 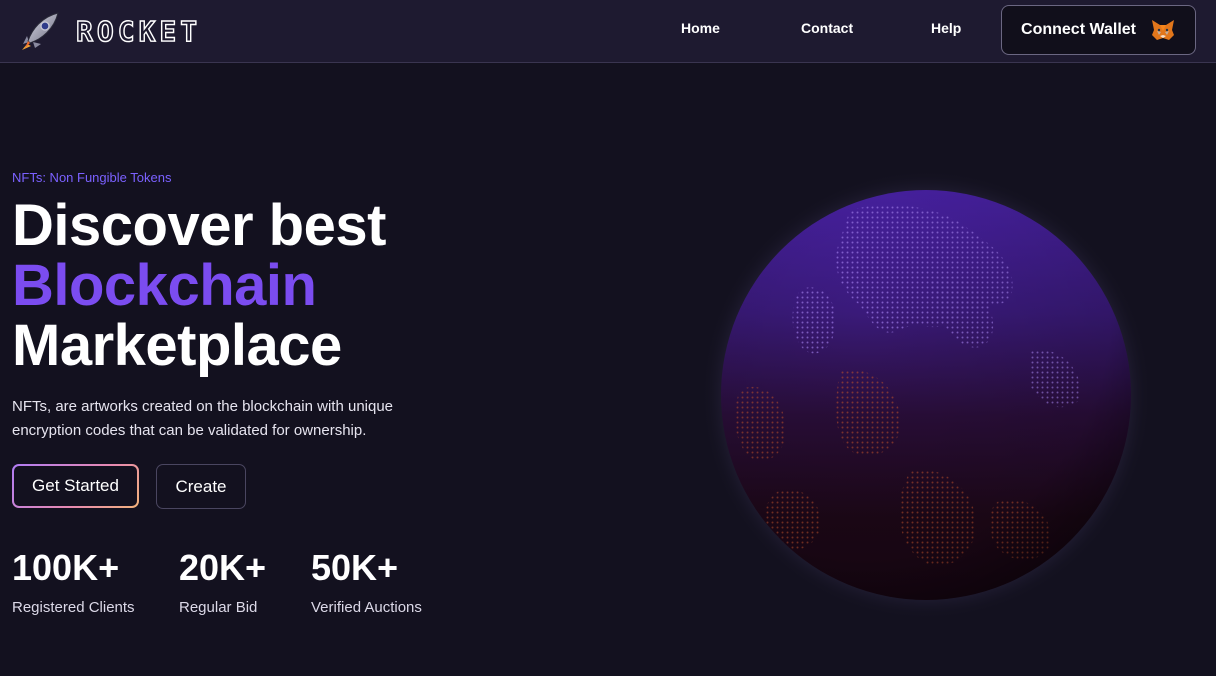 What do you see at coordinates (40, 31) in the screenshot?
I see `rocket-icon` at bounding box center [40, 31].